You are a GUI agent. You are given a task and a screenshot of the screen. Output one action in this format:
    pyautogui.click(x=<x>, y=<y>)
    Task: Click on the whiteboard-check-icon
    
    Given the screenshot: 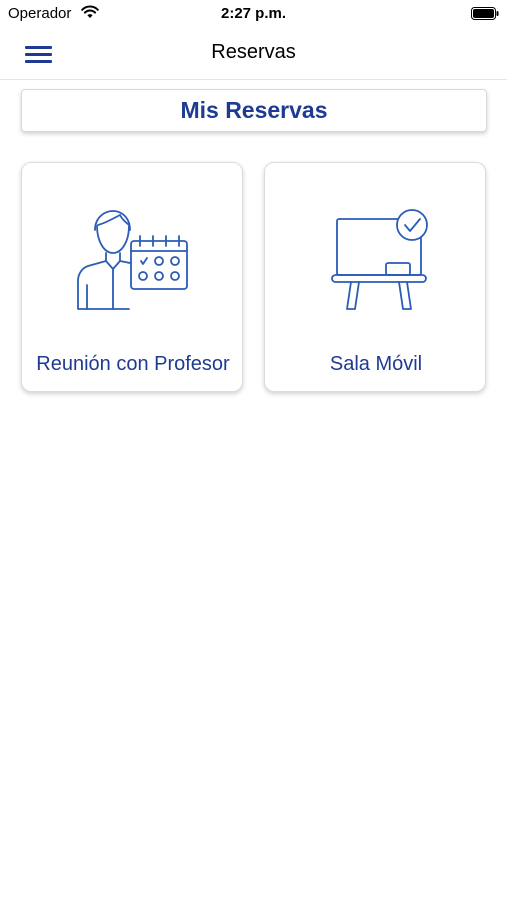 What is the action you would take?
    pyautogui.click(x=379, y=259)
    